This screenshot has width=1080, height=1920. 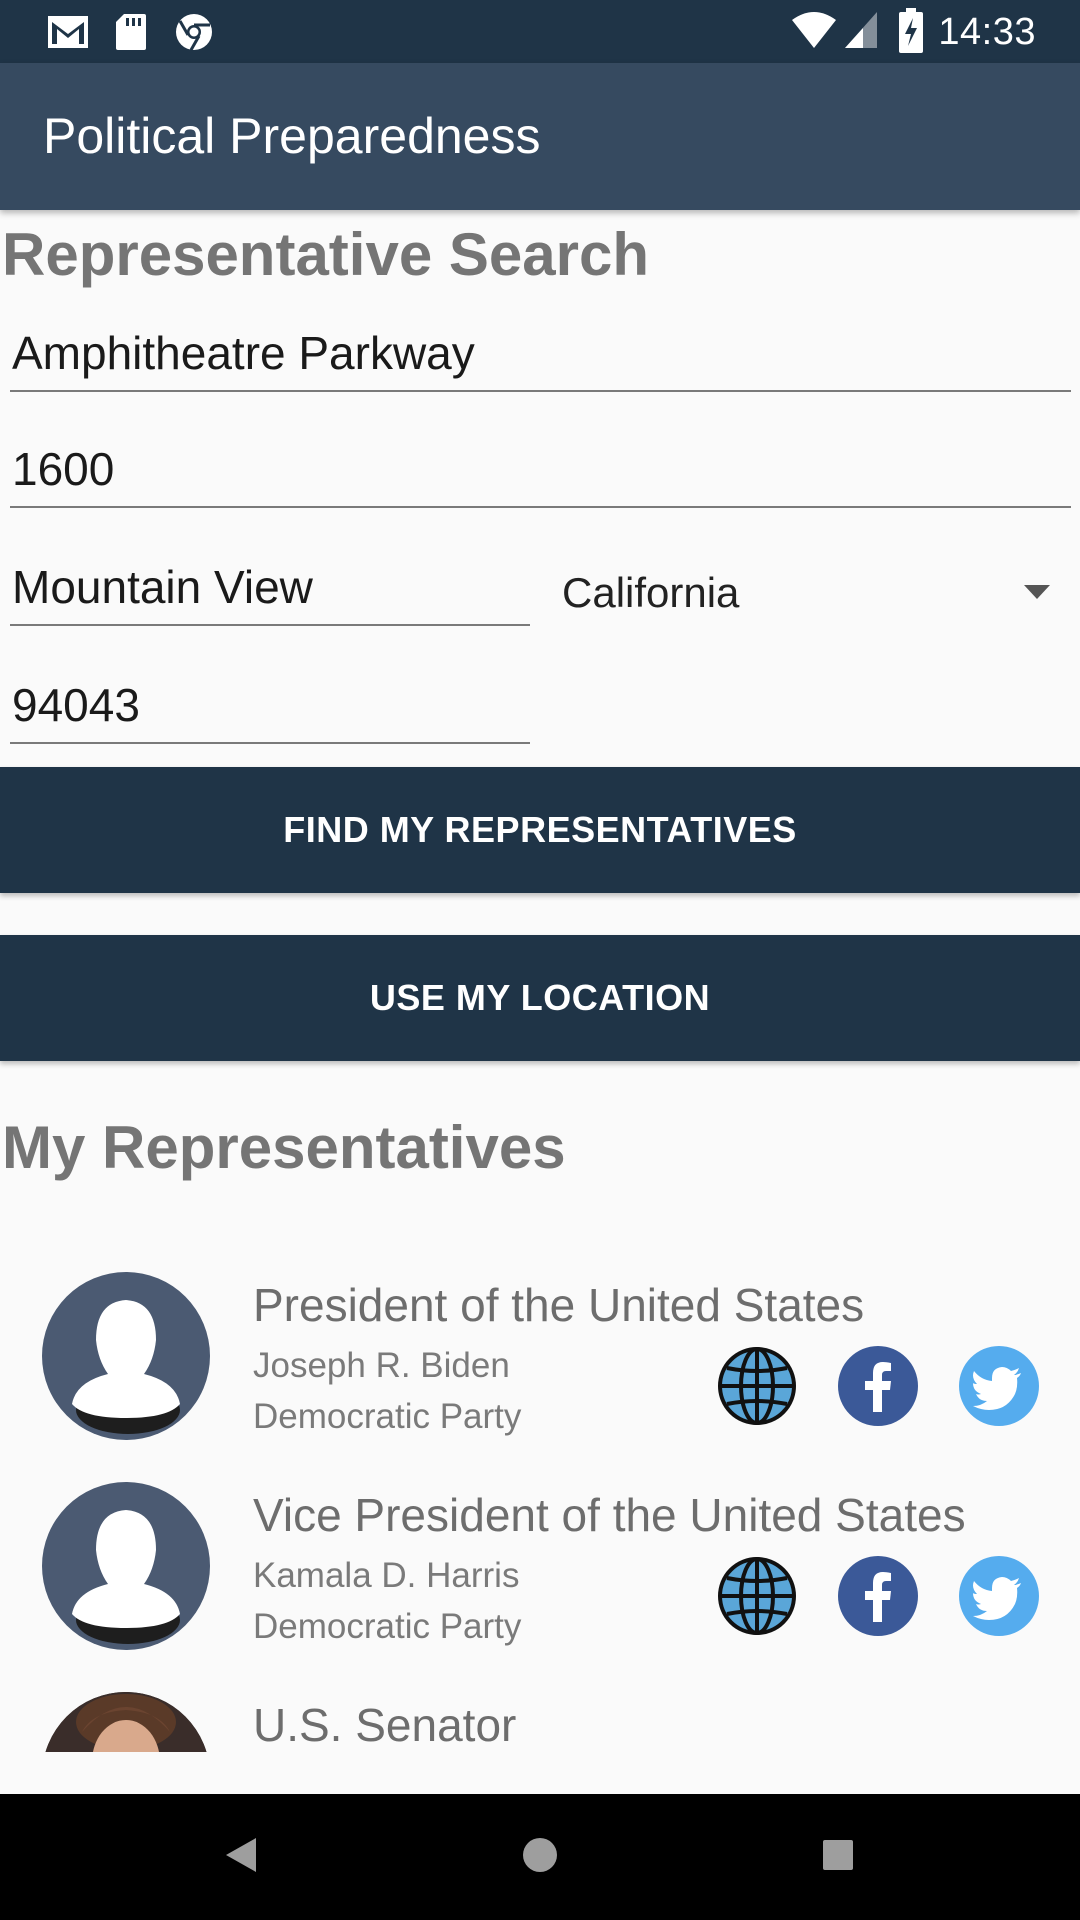 What do you see at coordinates (292, 136) in the screenshot?
I see `app-title: Political Preparedness` at bounding box center [292, 136].